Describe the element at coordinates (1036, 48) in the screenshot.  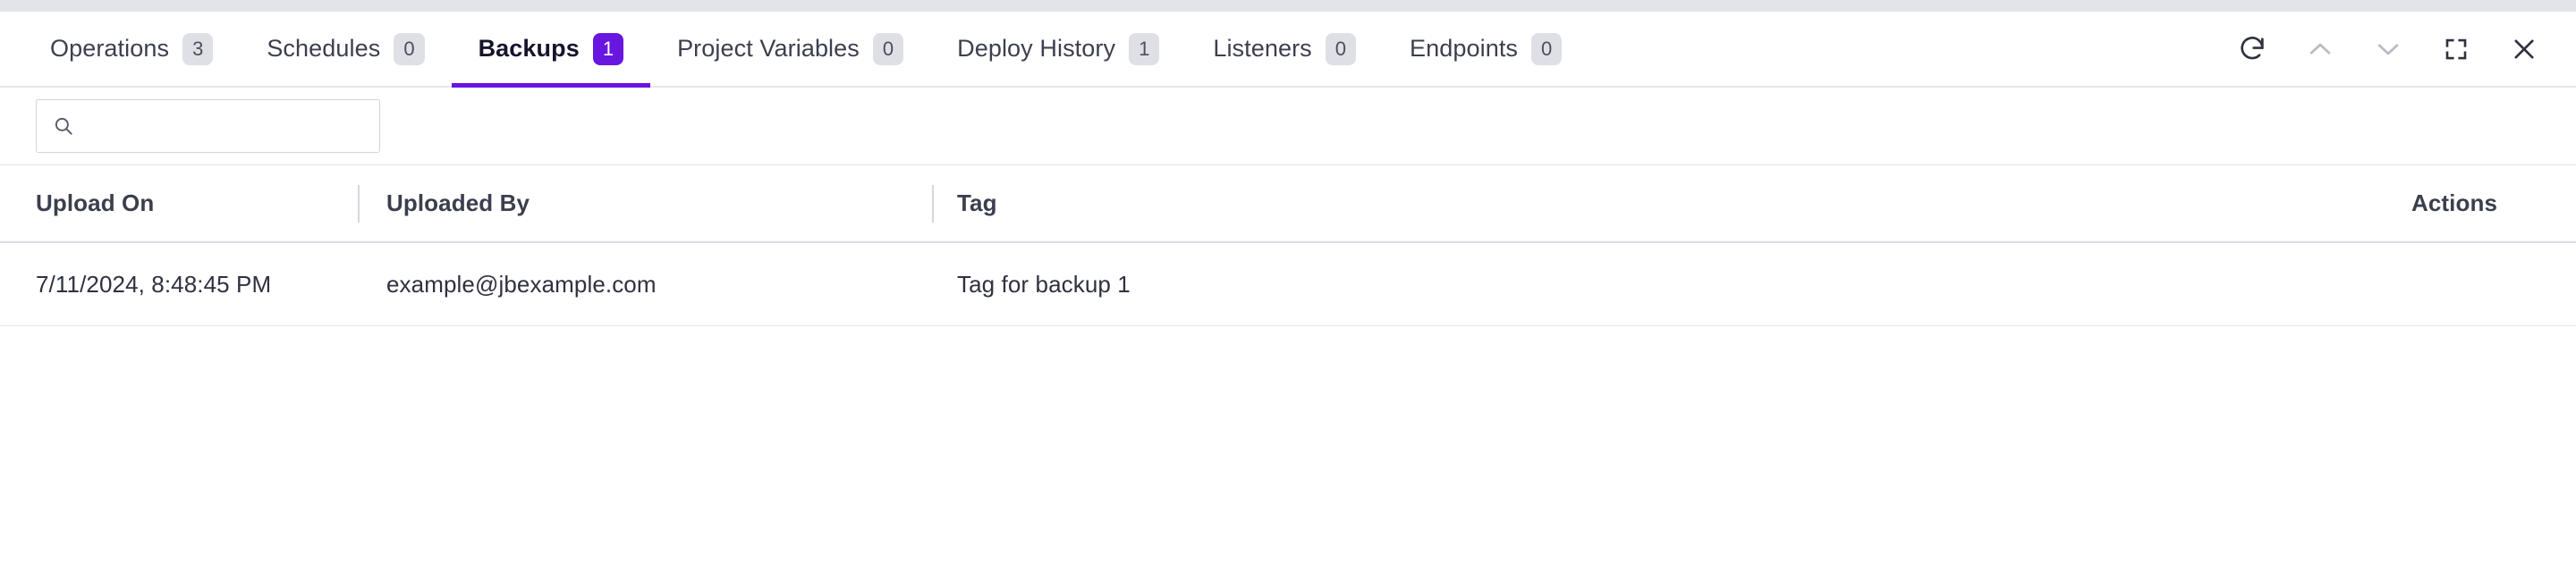
I see `tab-label: Deploy History` at that location.